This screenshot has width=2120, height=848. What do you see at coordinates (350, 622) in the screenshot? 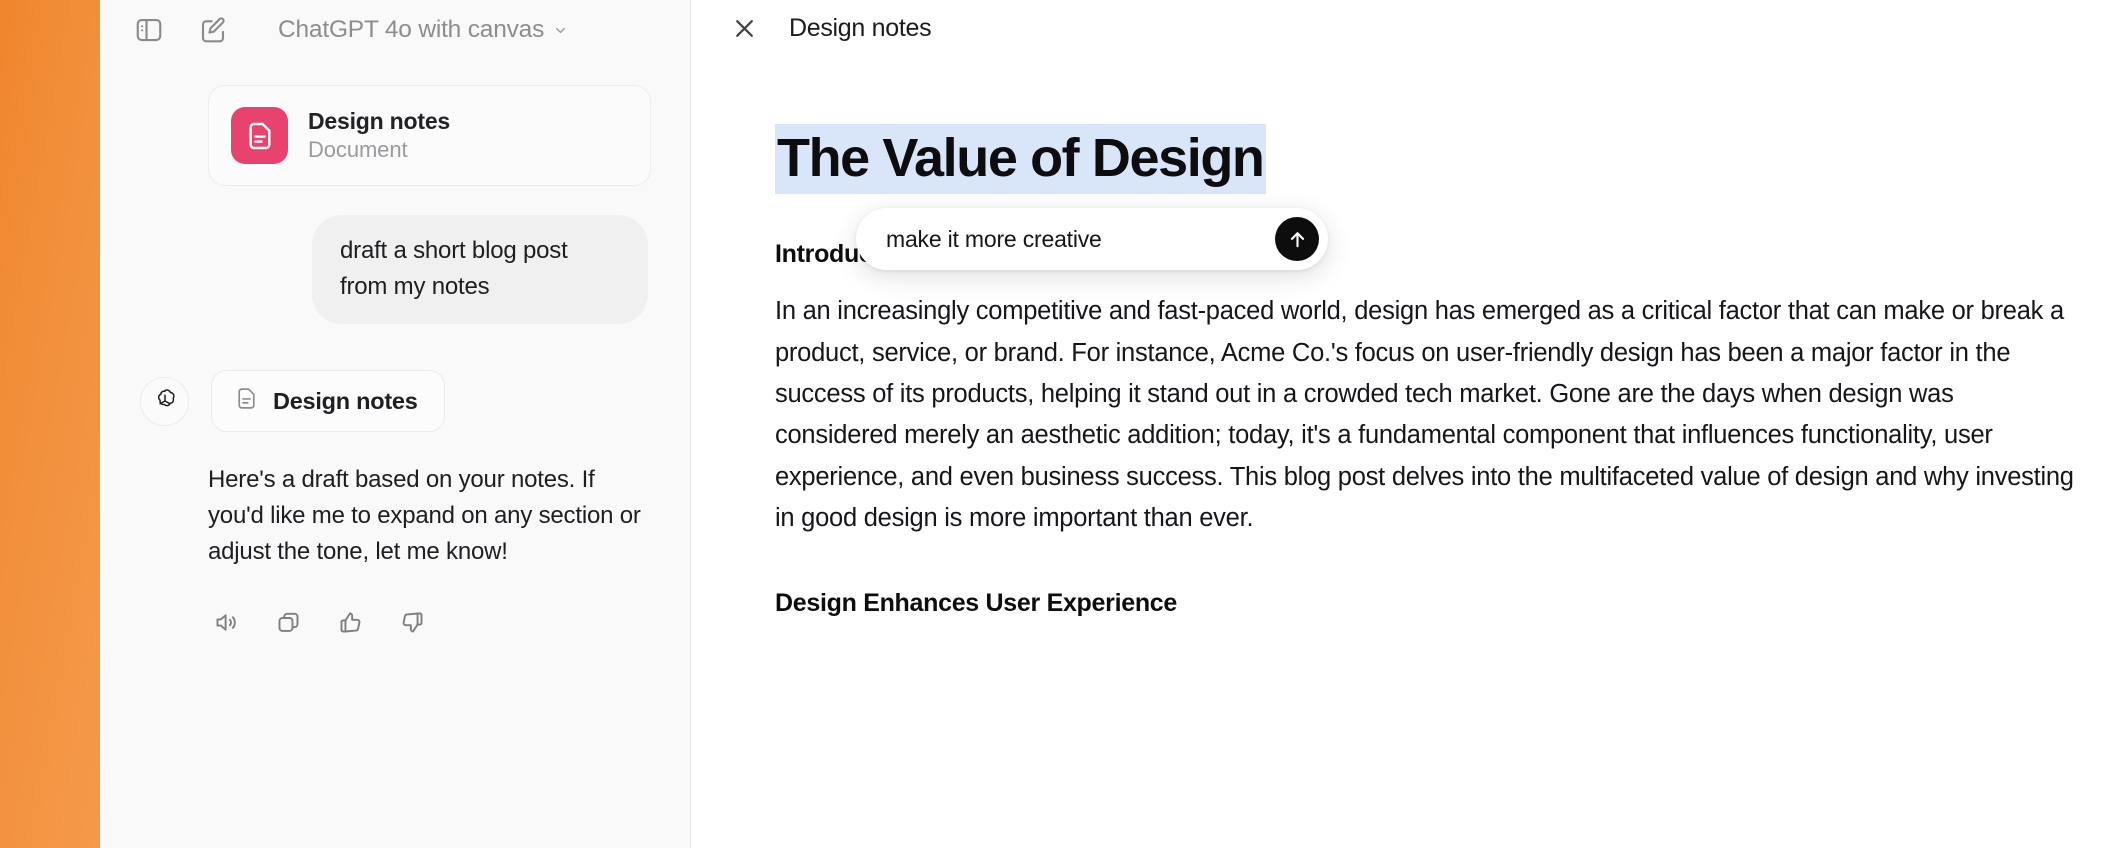
I see `thumbs-up-icon` at bounding box center [350, 622].